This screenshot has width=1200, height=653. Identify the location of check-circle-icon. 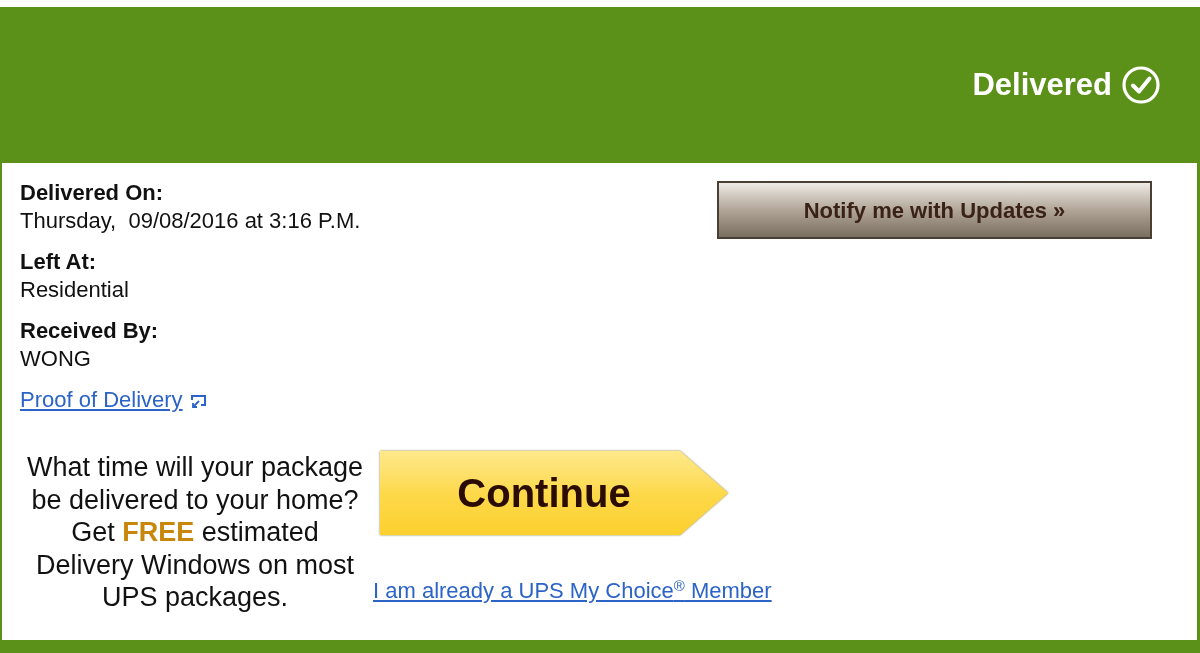
(1141, 85).